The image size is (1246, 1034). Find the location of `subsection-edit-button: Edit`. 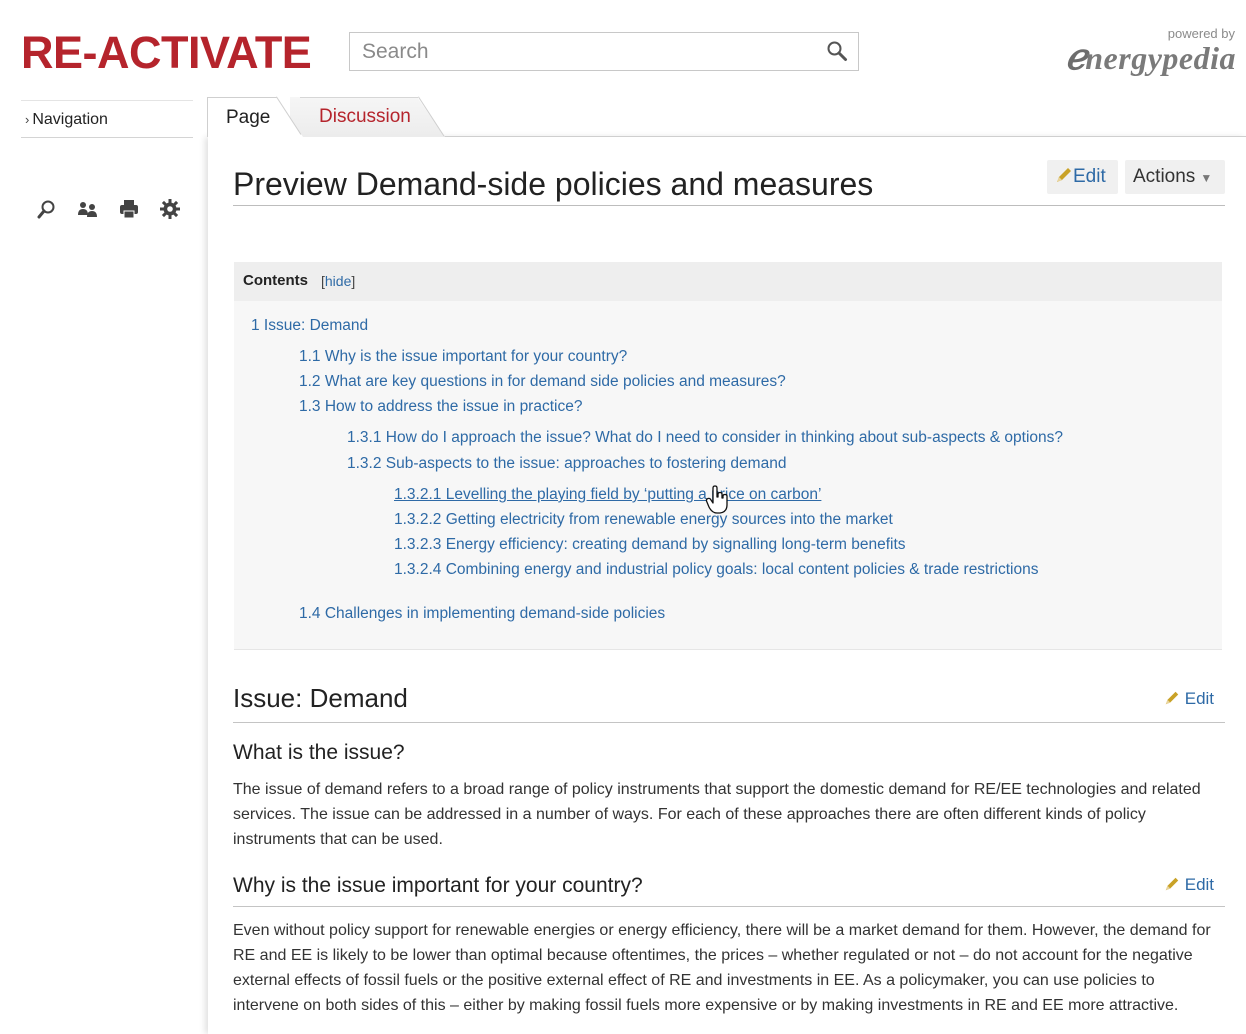

subsection-edit-button: Edit is located at coordinates (1189, 885).